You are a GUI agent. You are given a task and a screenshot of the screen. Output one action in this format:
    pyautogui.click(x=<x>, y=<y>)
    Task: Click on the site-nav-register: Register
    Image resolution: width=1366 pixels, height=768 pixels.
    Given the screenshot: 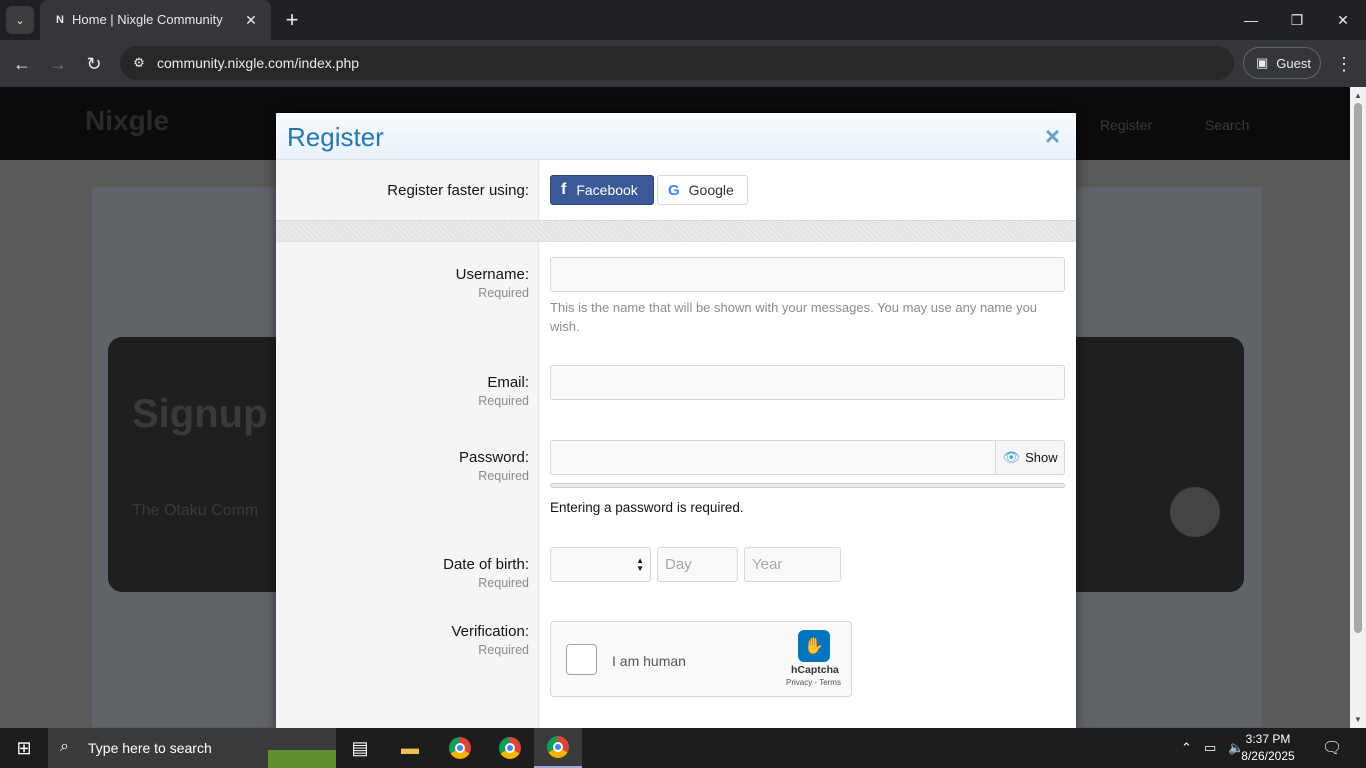 What is the action you would take?
    pyautogui.click(x=1126, y=125)
    